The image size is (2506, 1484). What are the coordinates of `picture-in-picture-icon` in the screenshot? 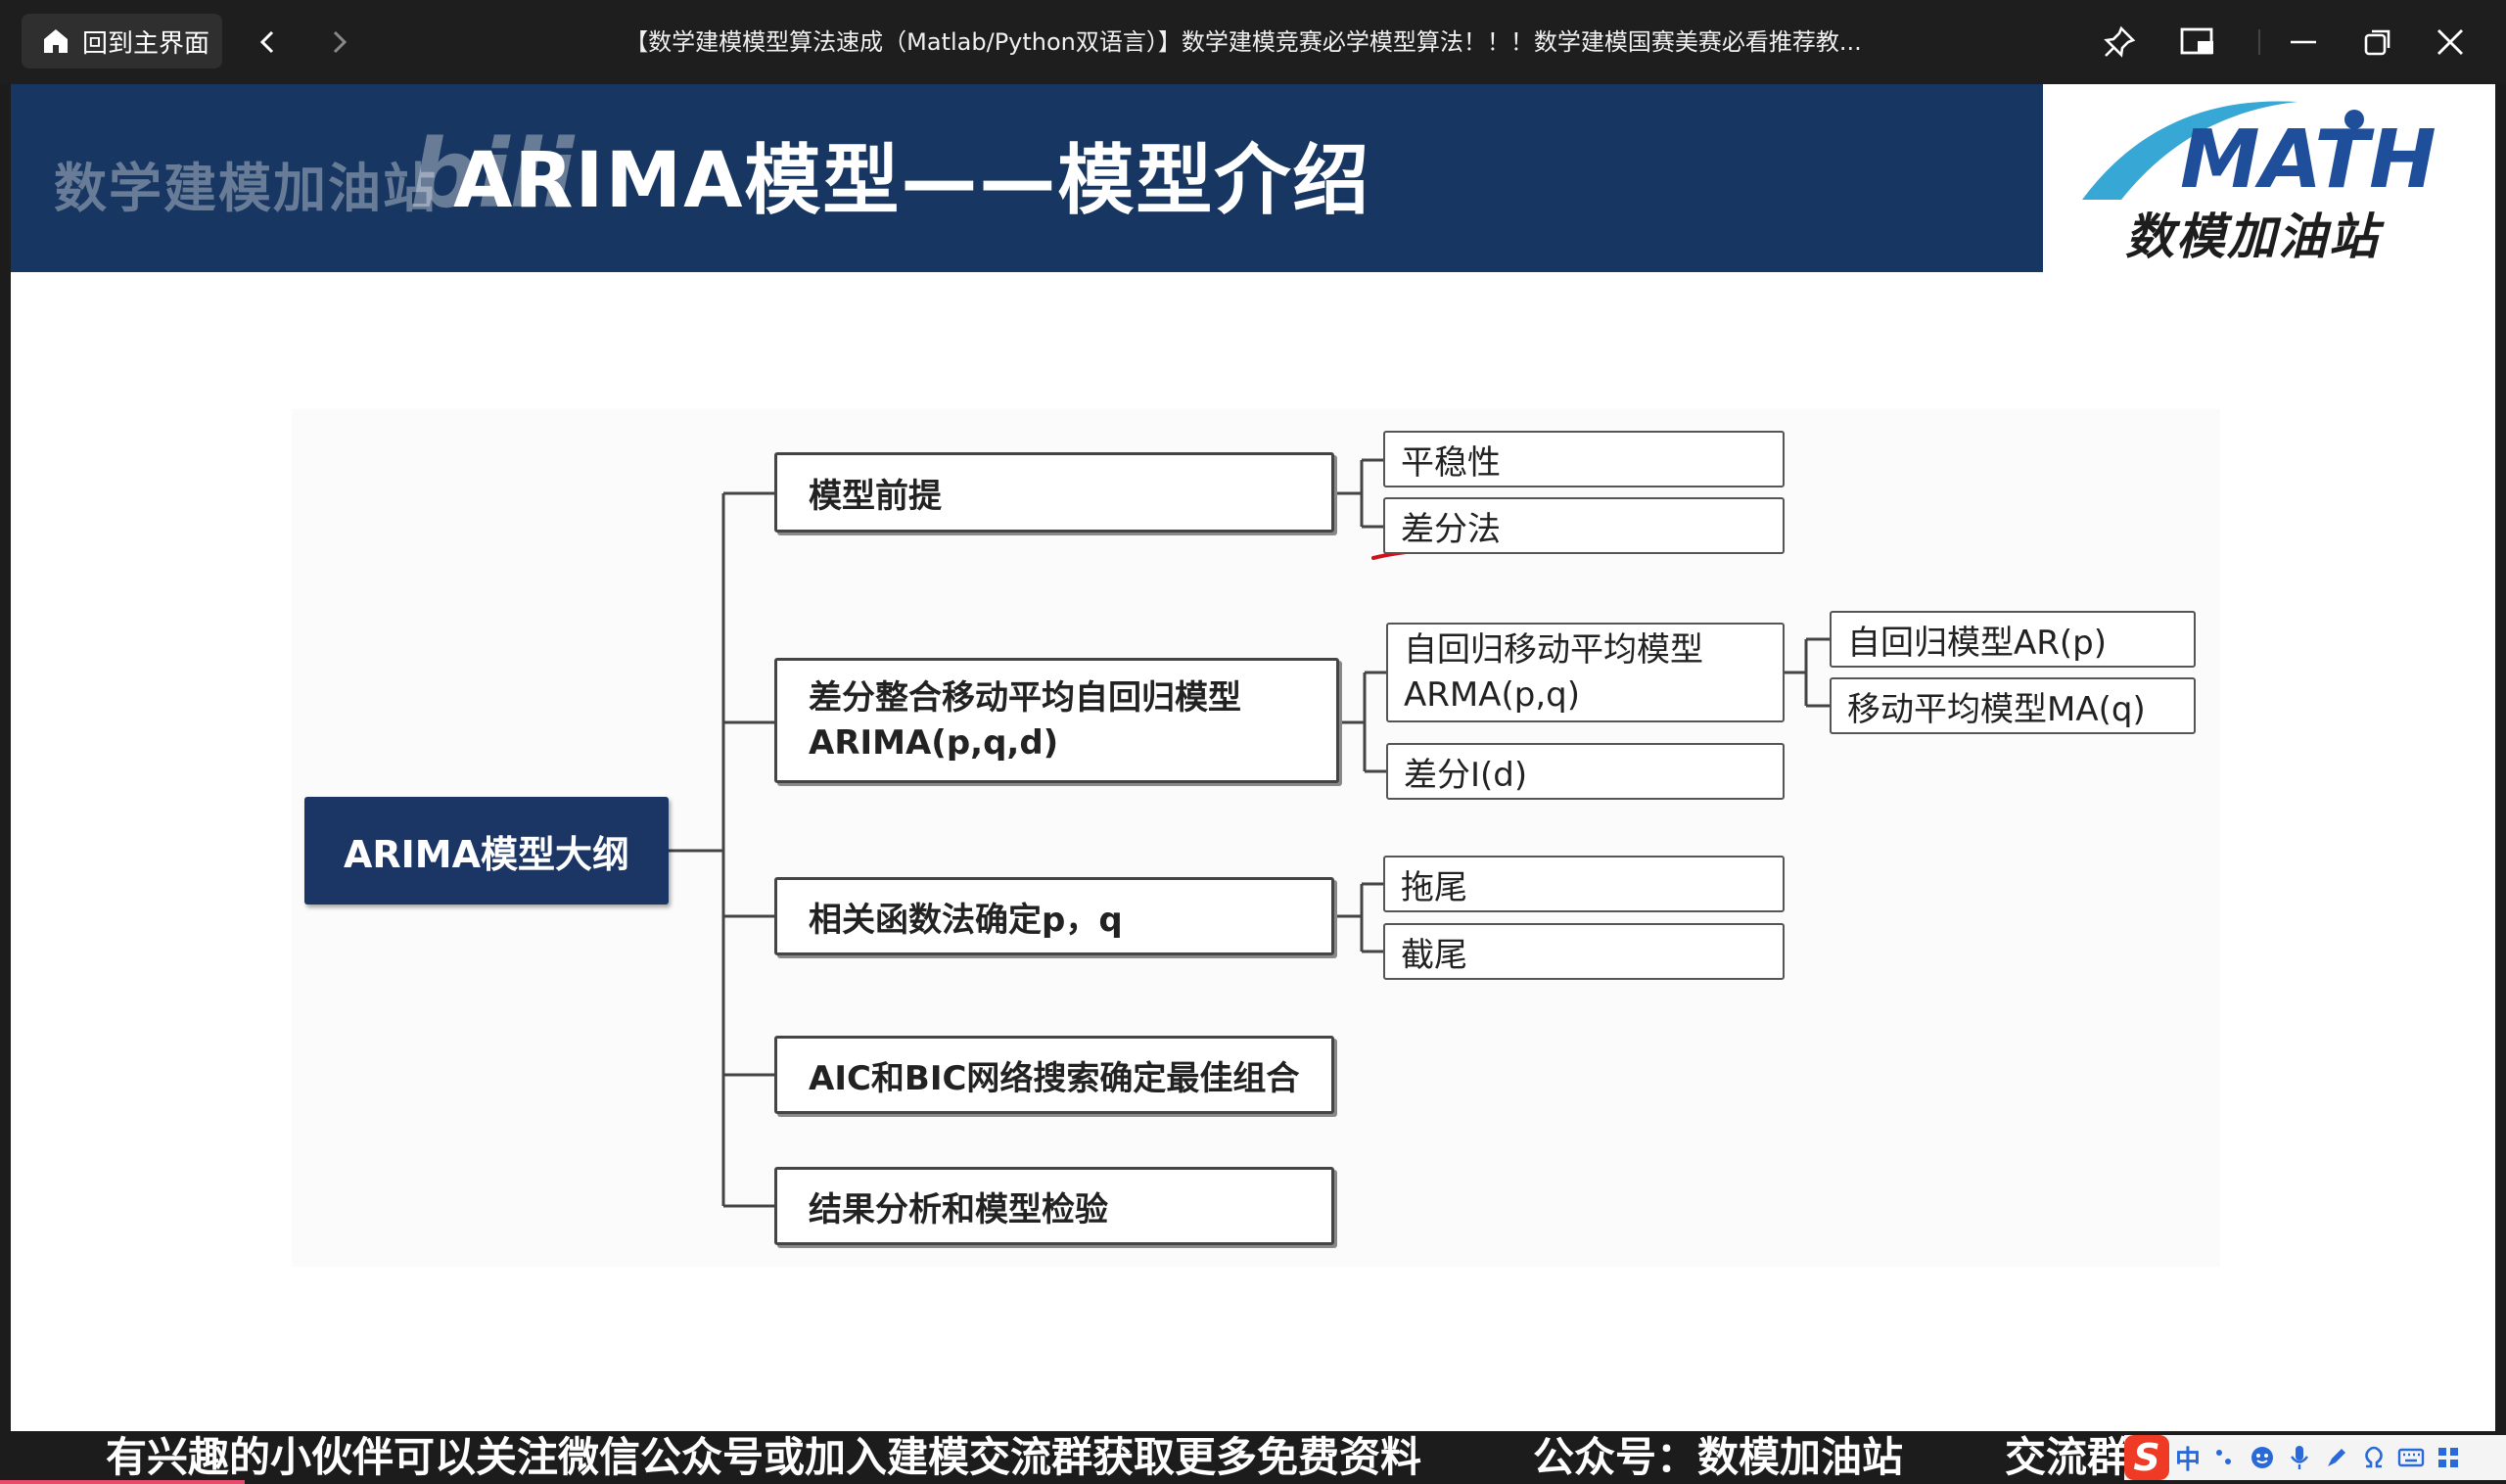 It's located at (2196, 41).